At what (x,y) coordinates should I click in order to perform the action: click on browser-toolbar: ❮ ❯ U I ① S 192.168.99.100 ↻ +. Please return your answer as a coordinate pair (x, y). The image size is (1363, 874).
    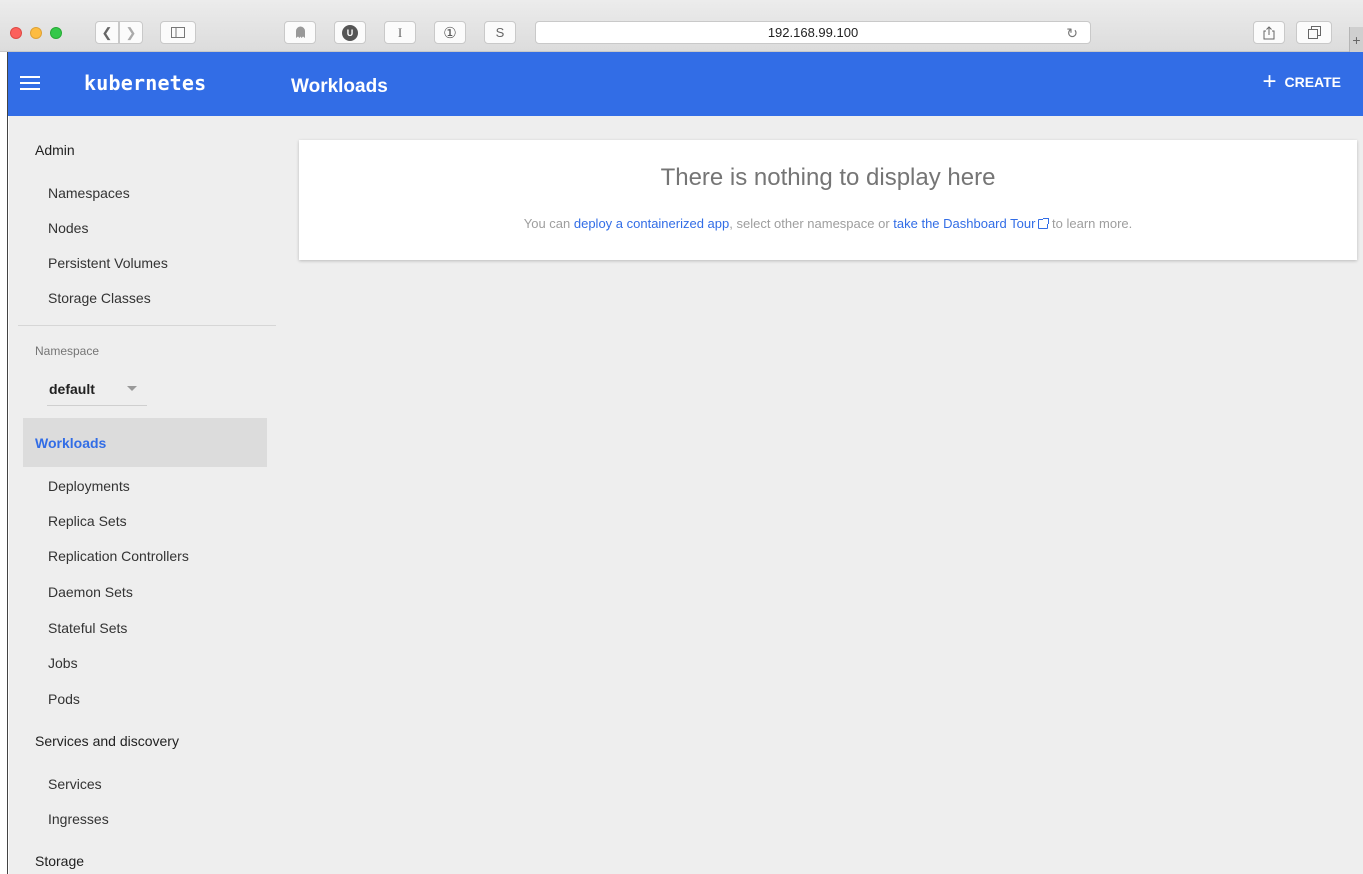
    Looking at the image, I should click on (681, 26).